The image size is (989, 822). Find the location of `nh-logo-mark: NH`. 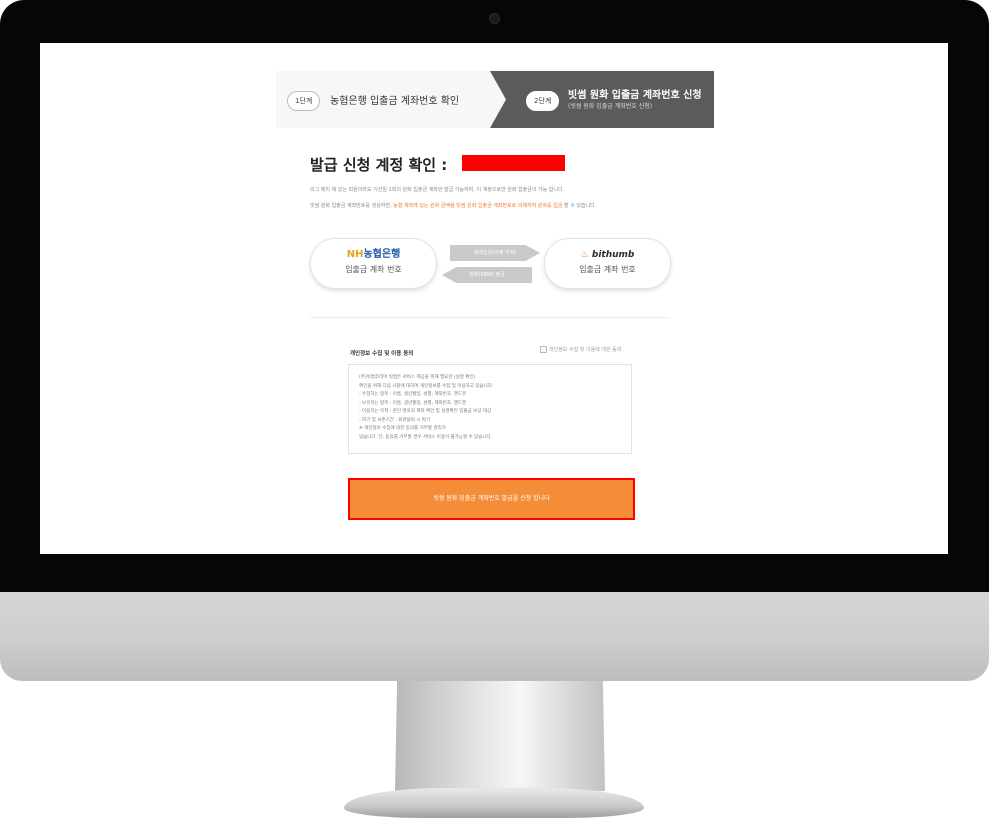

nh-logo-mark: NH is located at coordinates (355, 254).